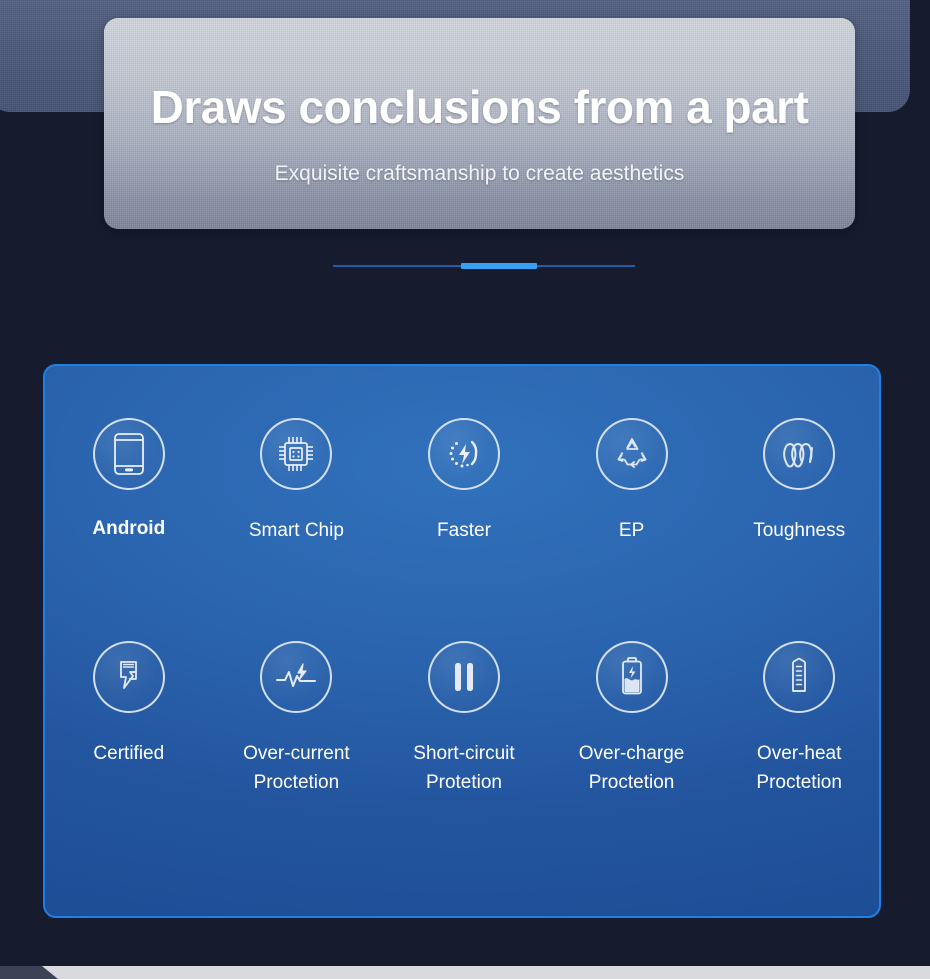 Image resolution: width=930 pixels, height=979 pixels. I want to click on feature-label: Over-heat Proctetion, so click(799, 768).